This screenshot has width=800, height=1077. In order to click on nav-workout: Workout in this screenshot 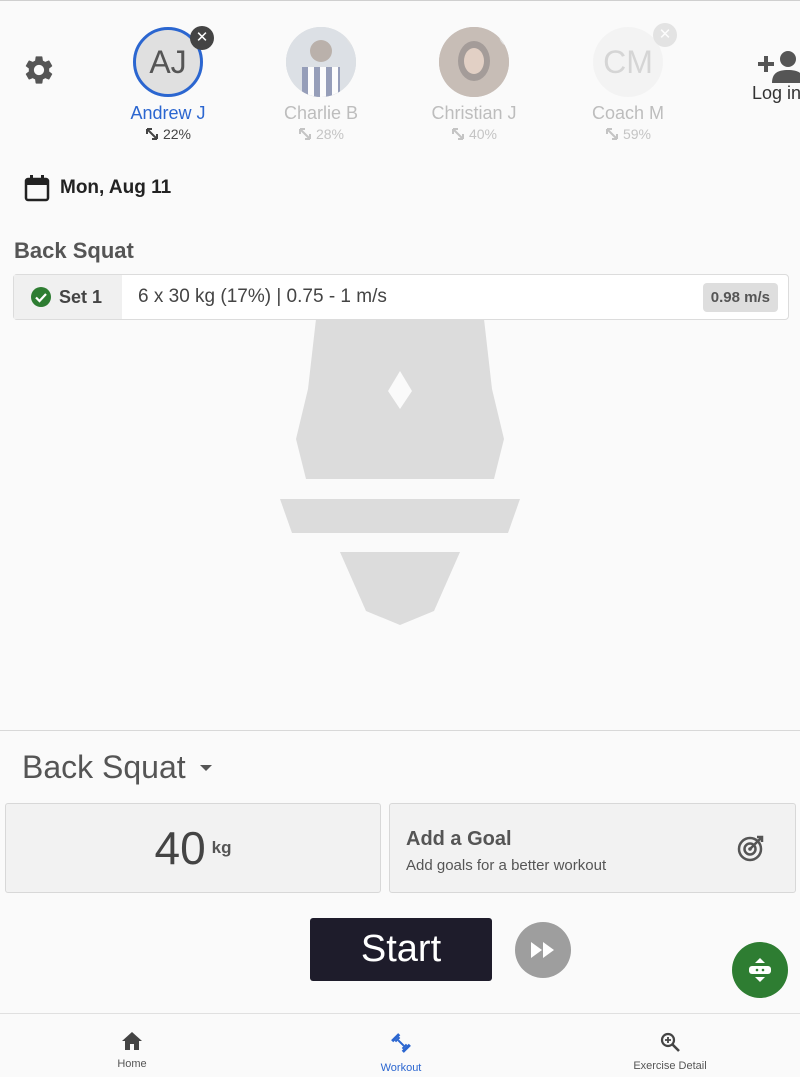, I will do `click(401, 1053)`.